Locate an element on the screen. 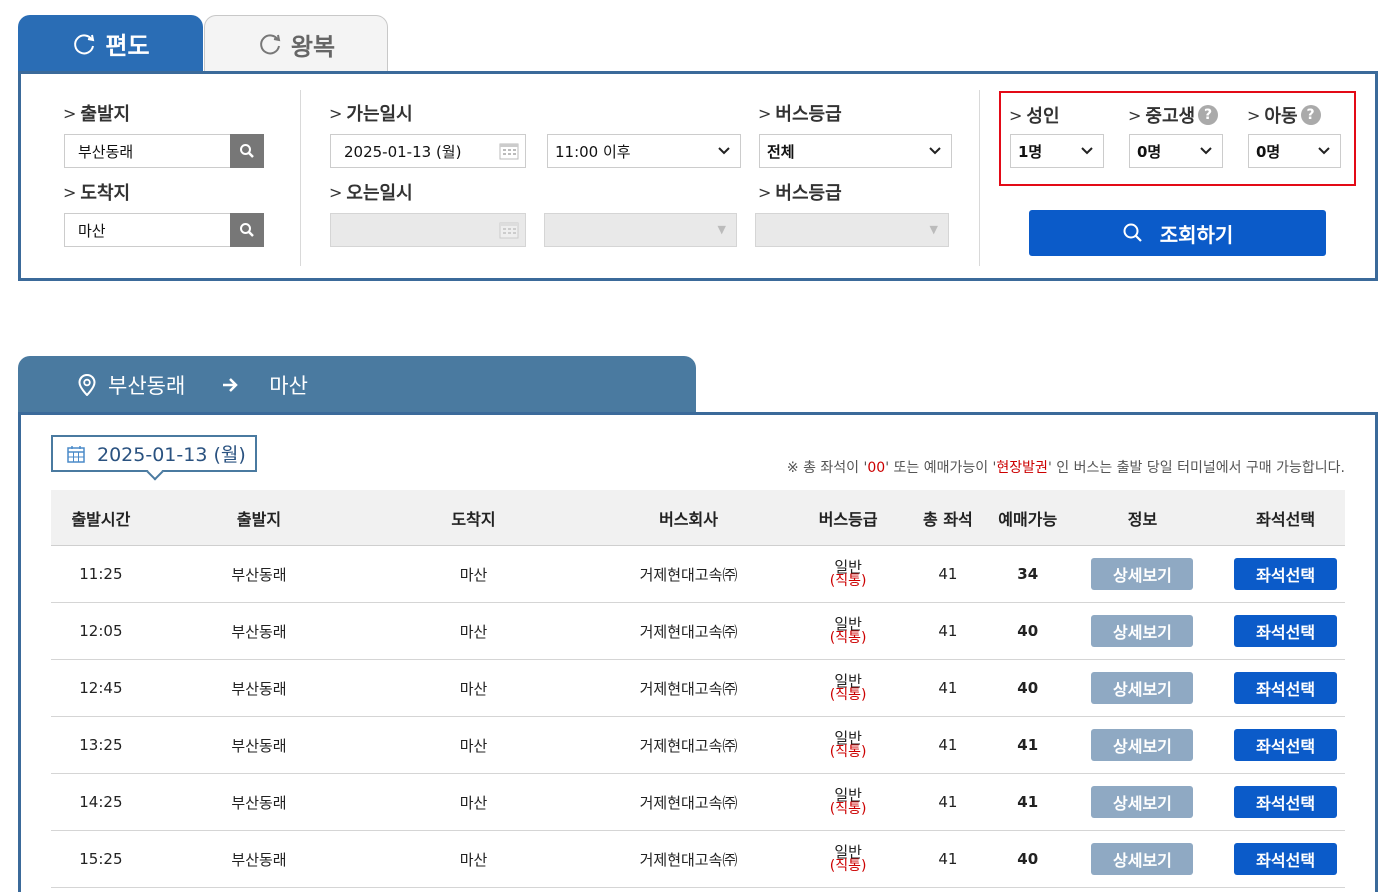 This screenshot has height=892, width=1390. return-date-input is located at coordinates (428, 230).